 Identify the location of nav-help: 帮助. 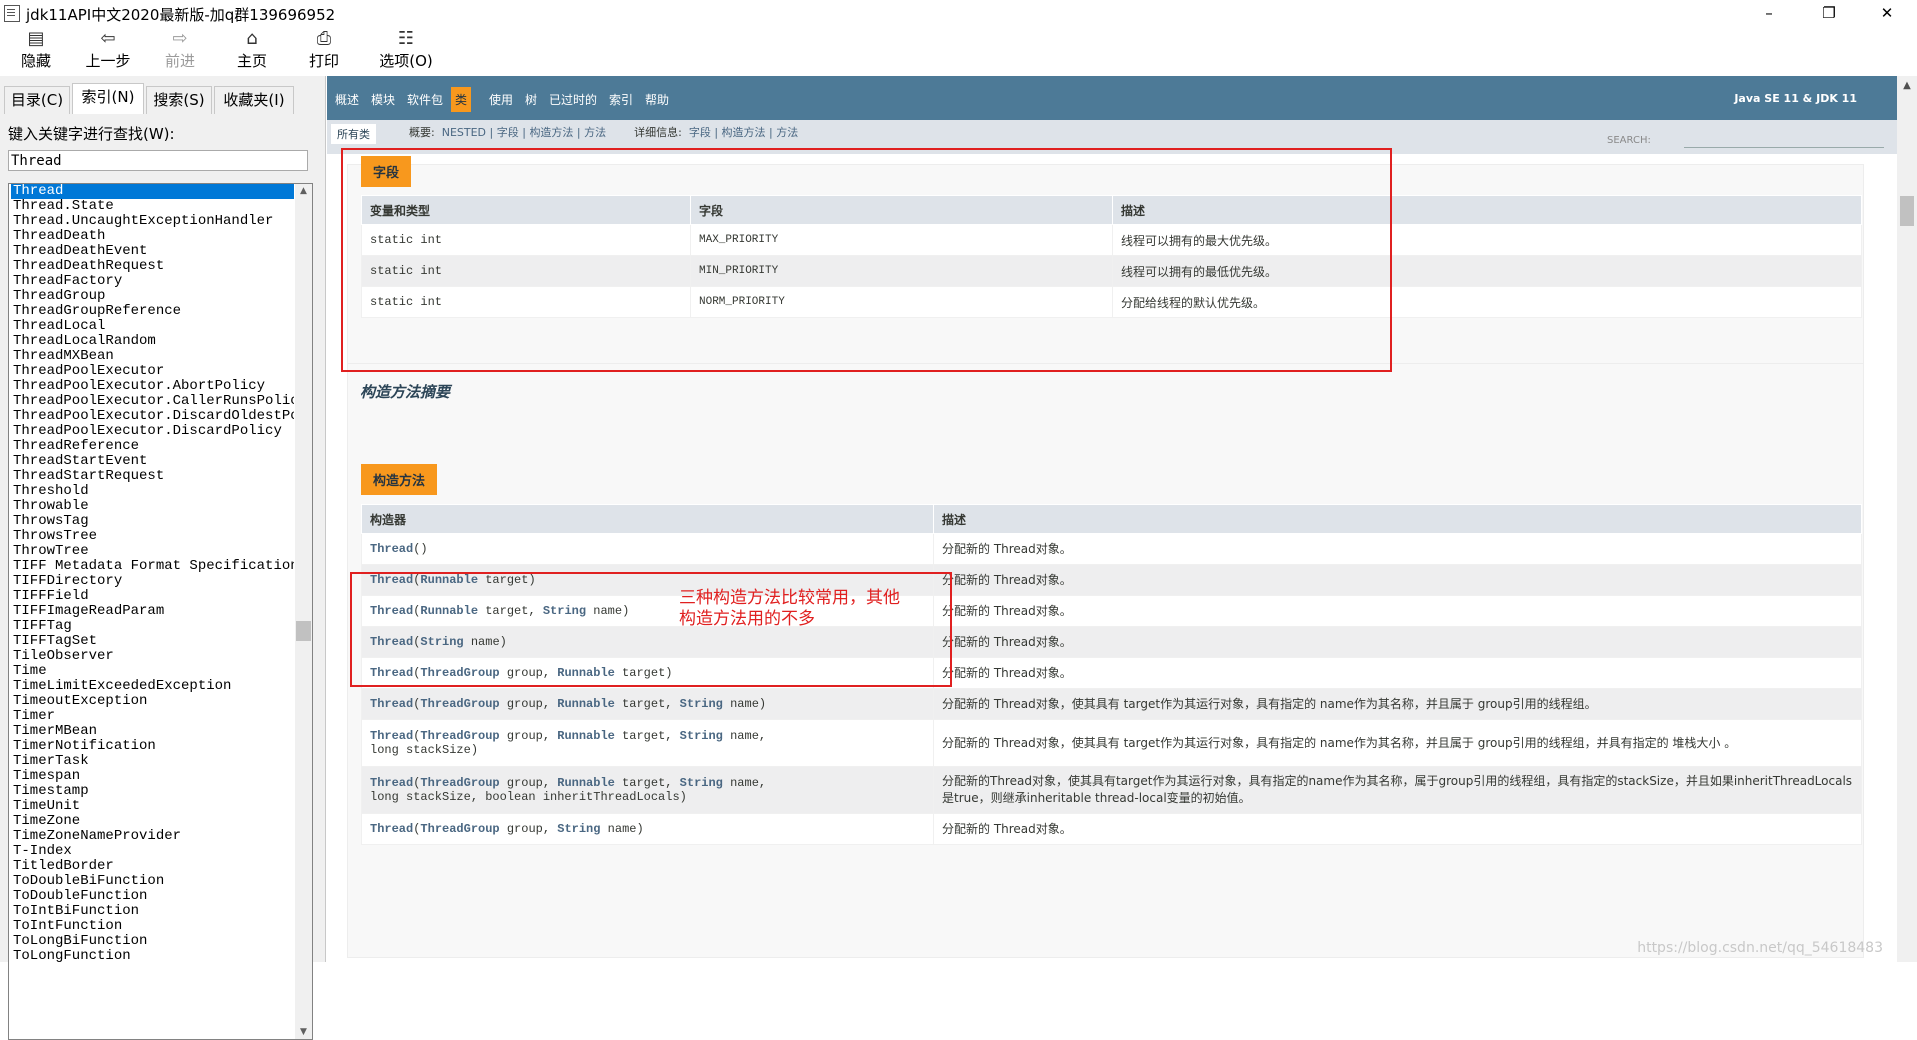
(657, 99).